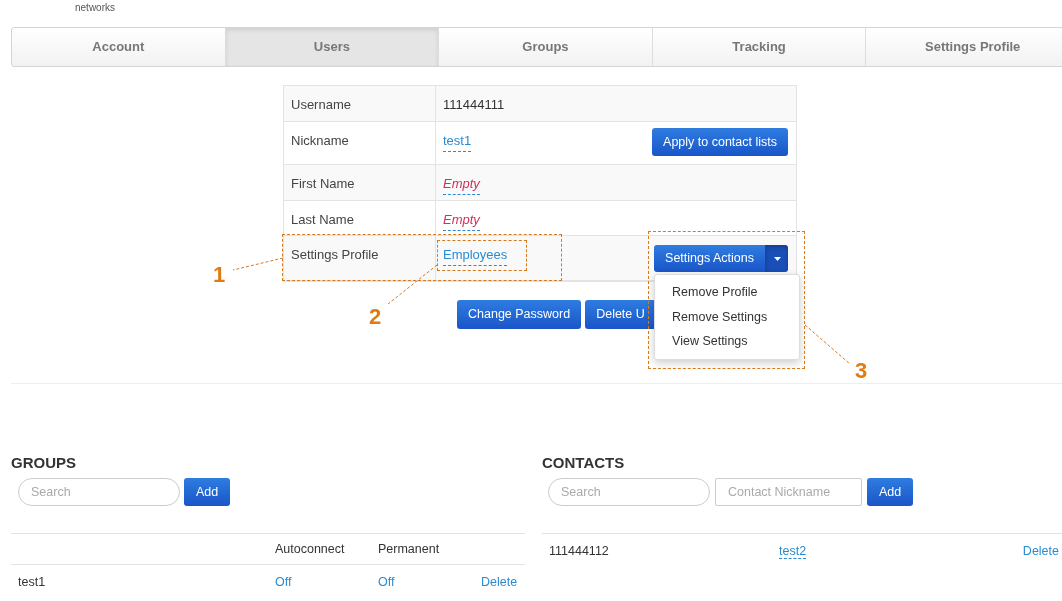  What do you see at coordinates (579, 550) in the screenshot?
I see `table-cell: 111444112` at bounding box center [579, 550].